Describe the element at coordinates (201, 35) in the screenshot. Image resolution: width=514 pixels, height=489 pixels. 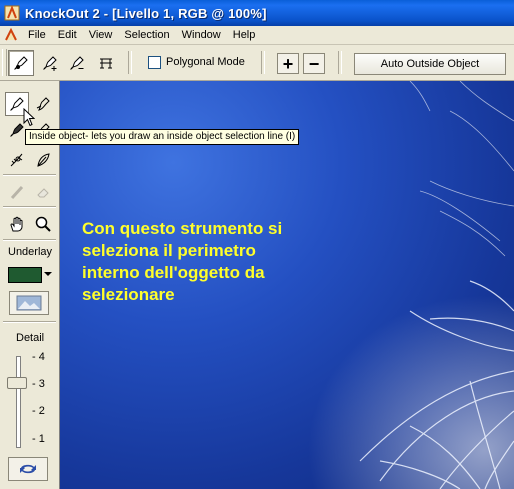
I see `menu-window: Window` at that location.